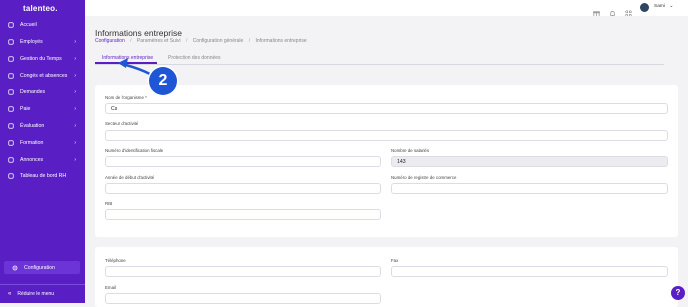 The height and width of the screenshot is (307, 688). I want to click on help-button: ?, so click(678, 293).